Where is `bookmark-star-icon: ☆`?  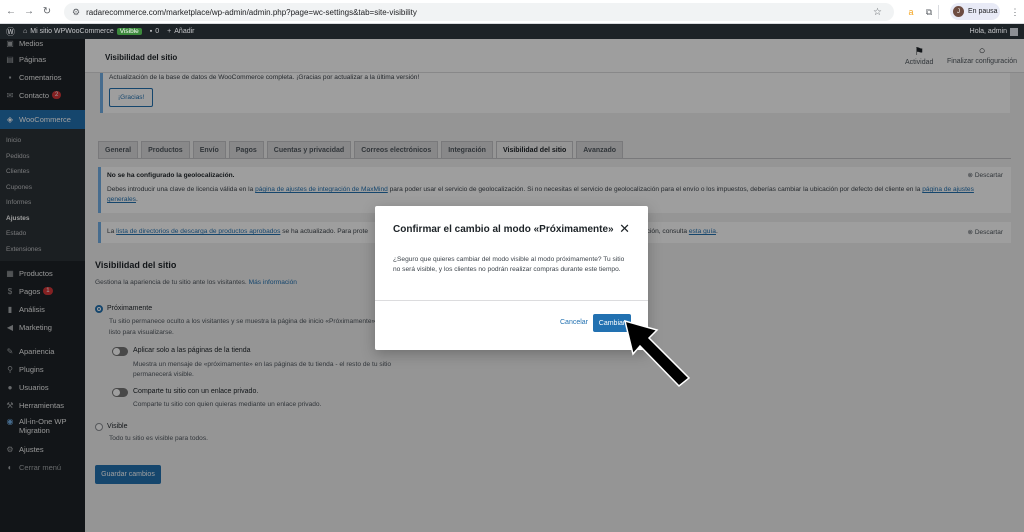
bookmark-star-icon: ☆ is located at coordinates (877, 12).